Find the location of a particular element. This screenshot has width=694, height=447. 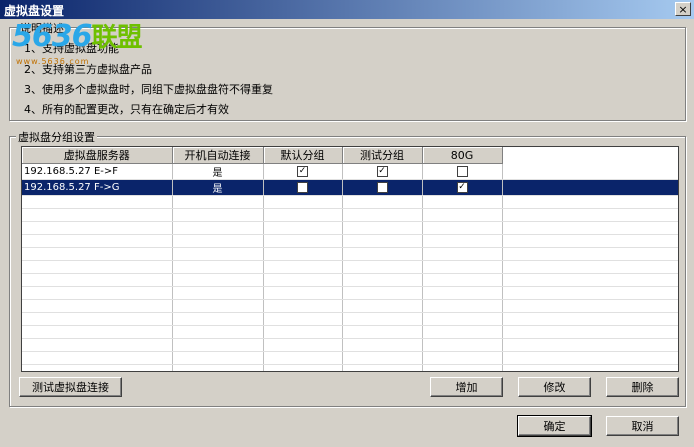

table-row: 192.168.5.27 E->F 是 ✓ ✓ is located at coordinates (350, 171).